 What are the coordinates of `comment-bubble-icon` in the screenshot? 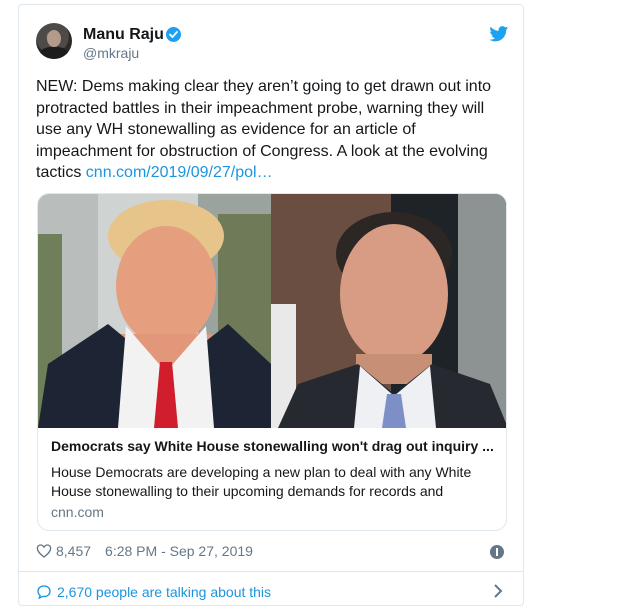 It's located at (44, 592).